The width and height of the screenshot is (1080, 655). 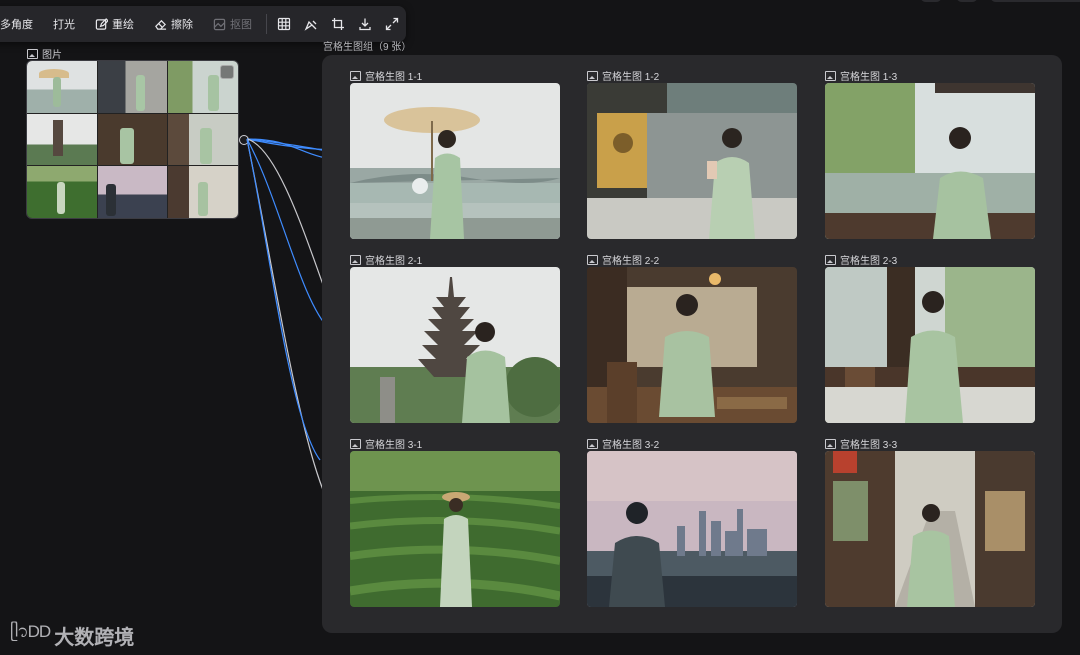 What do you see at coordinates (182, 25) in the screenshot?
I see `eraser-label: 擦除` at bounding box center [182, 25].